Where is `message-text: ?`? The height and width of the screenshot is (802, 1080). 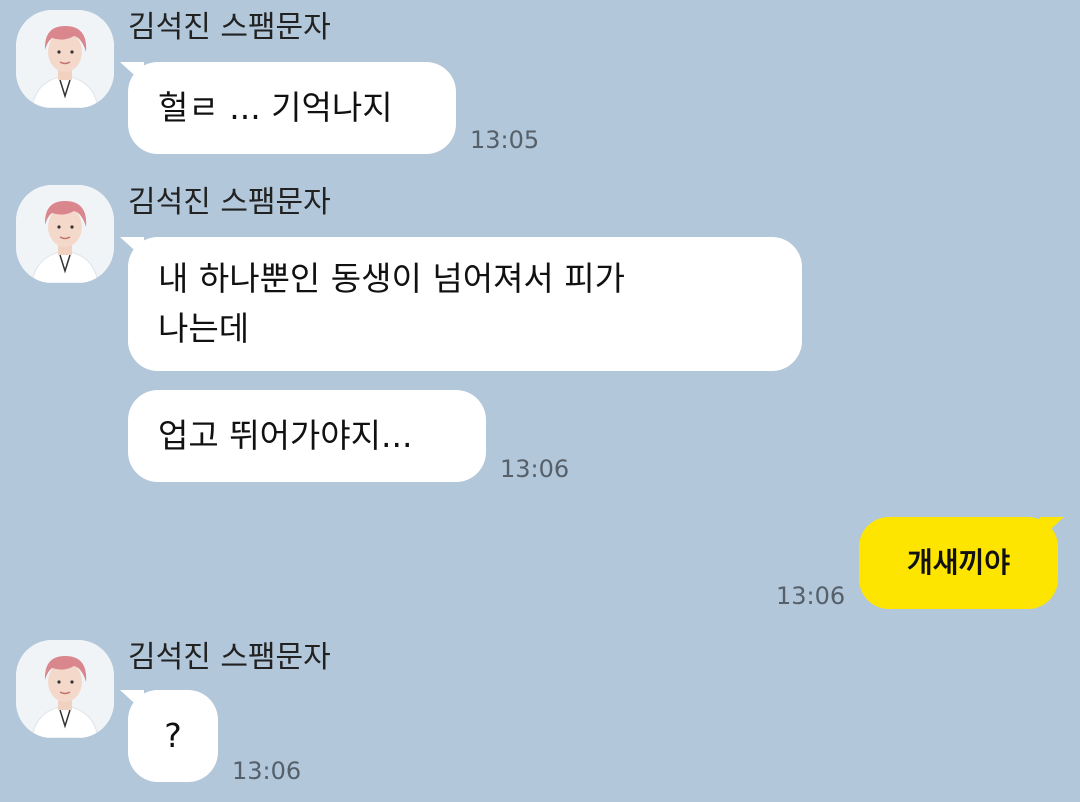
message-text: ? is located at coordinates (173, 735).